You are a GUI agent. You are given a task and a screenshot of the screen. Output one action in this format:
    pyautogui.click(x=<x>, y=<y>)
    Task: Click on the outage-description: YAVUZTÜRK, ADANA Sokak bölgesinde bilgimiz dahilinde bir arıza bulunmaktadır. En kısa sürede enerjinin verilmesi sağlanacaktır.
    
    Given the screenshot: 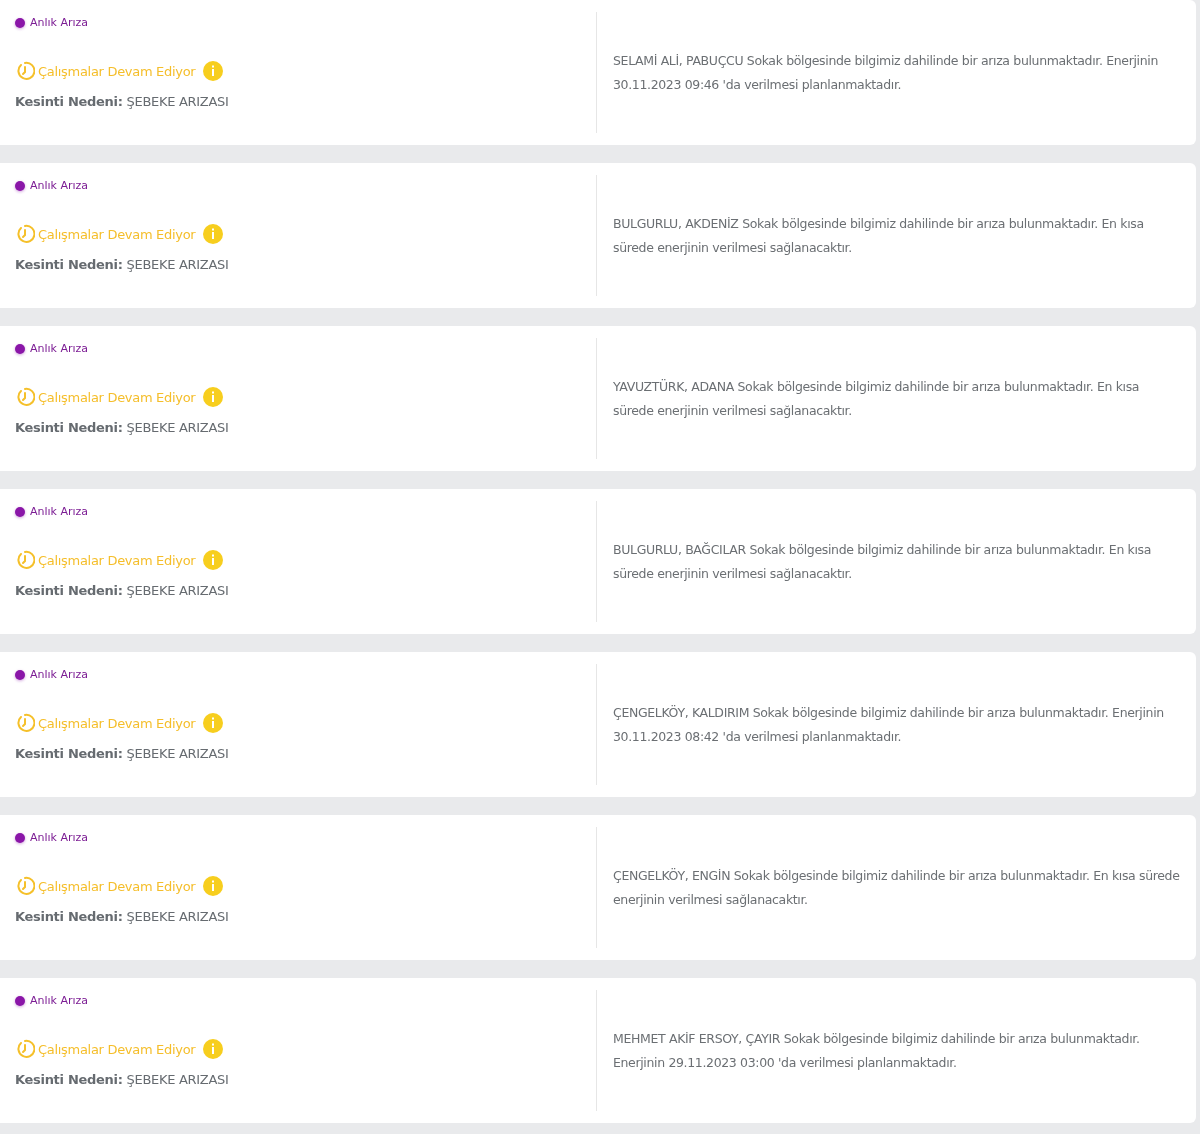 What is the action you would take?
    pyautogui.click(x=877, y=398)
    